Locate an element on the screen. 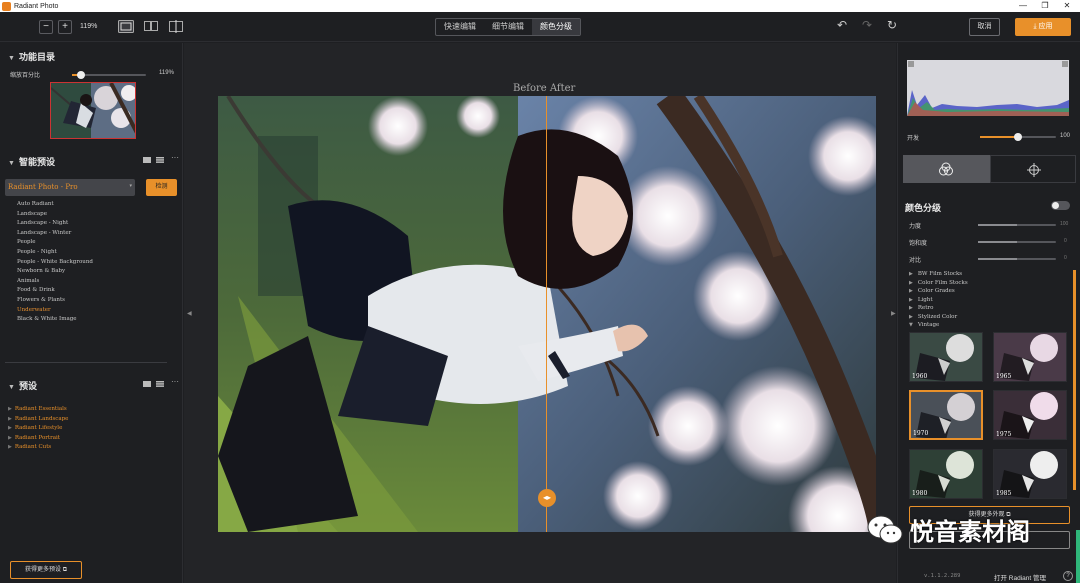 The image size is (1080, 583). thumb-label: 1970 is located at coordinates (921, 433).